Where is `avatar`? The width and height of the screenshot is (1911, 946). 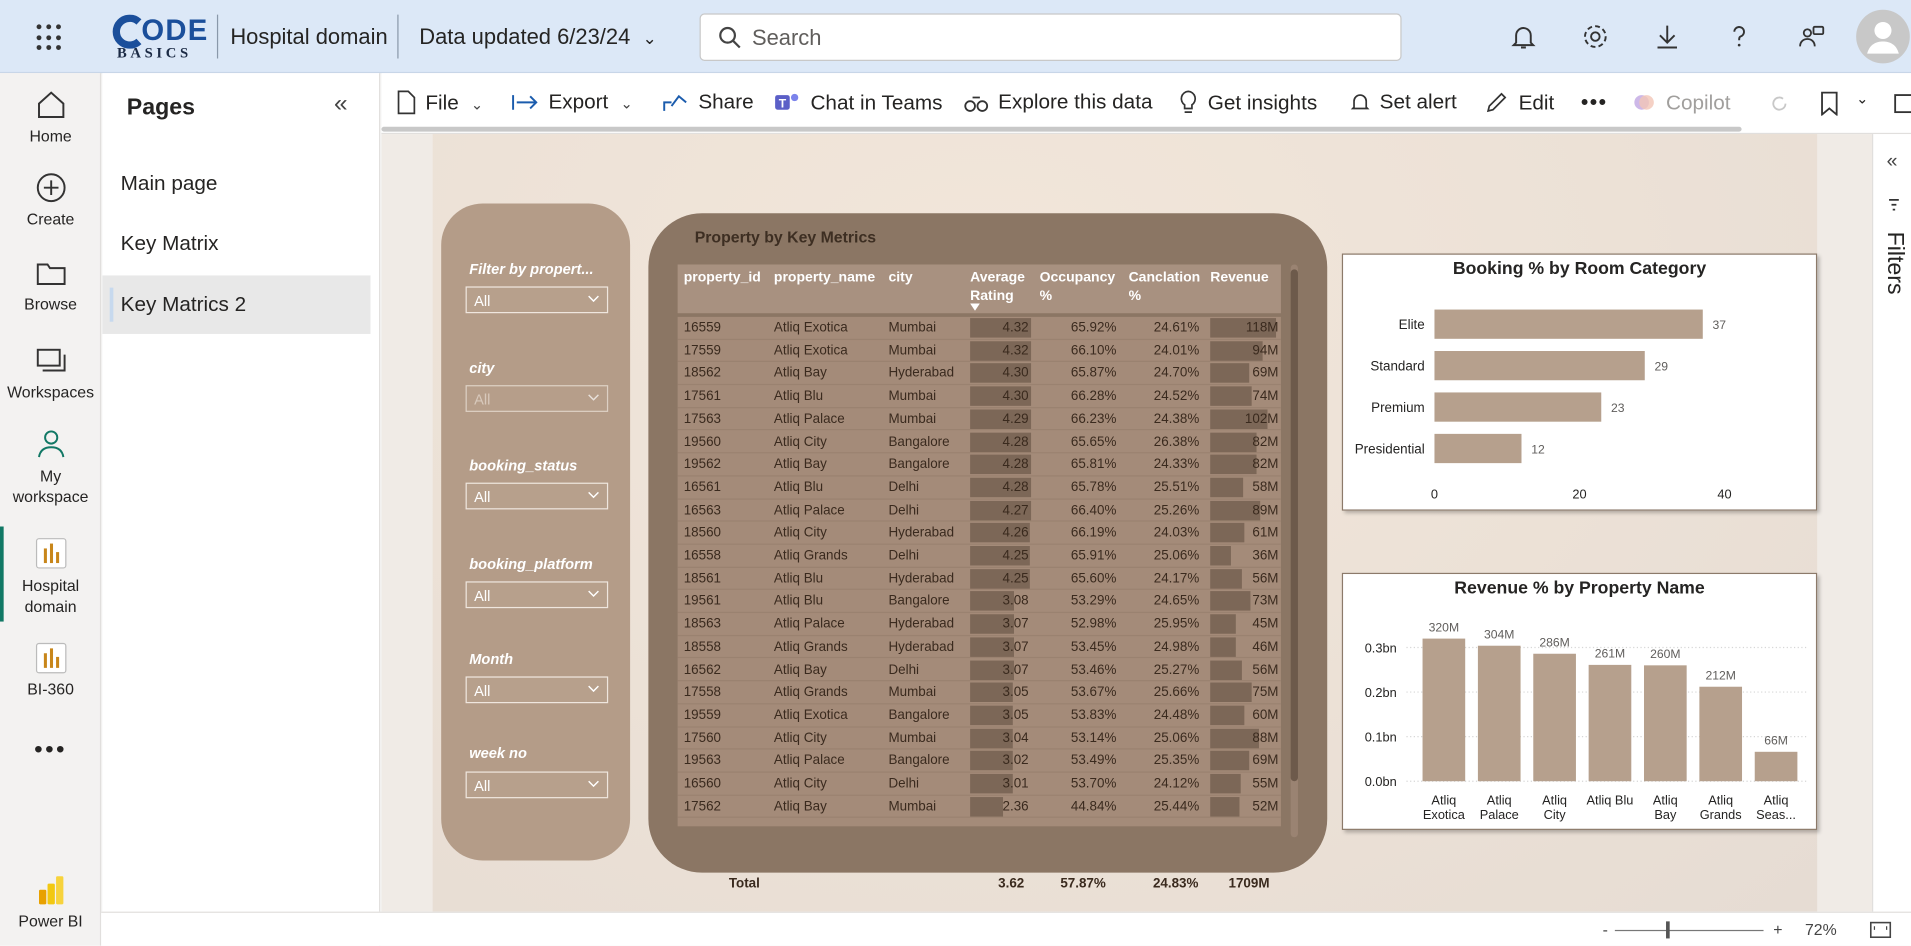 avatar is located at coordinates (1883, 36).